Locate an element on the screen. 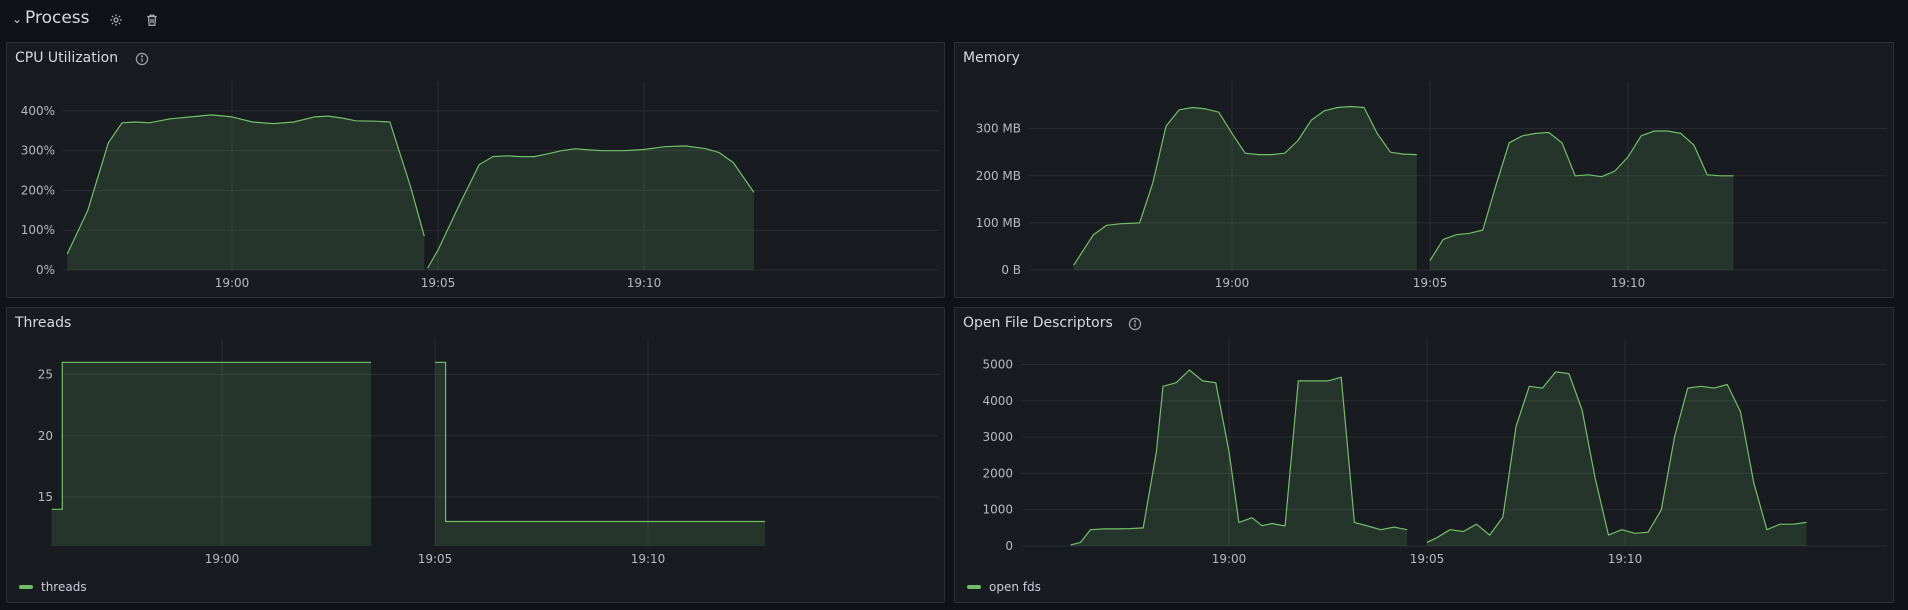  legend-label: threads is located at coordinates (64, 587).